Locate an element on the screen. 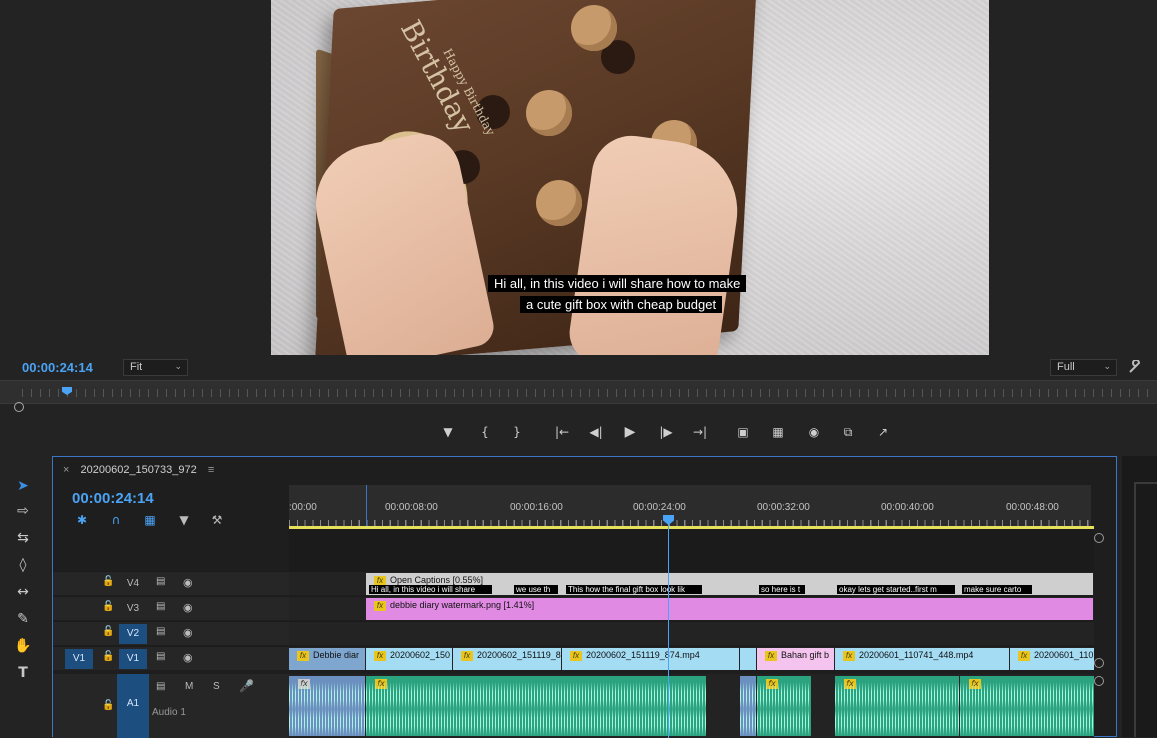 This screenshot has height=738, width=1157. type-tool-icon: T is located at coordinates (23, 673).